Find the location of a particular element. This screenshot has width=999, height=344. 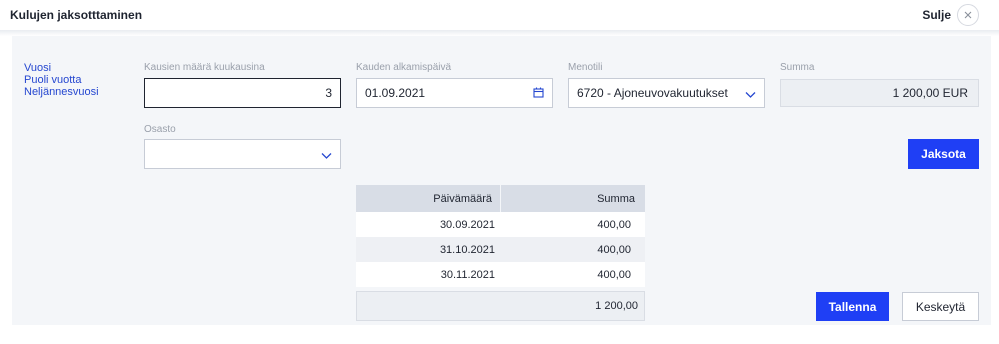

close-icon is located at coordinates (968, 15).